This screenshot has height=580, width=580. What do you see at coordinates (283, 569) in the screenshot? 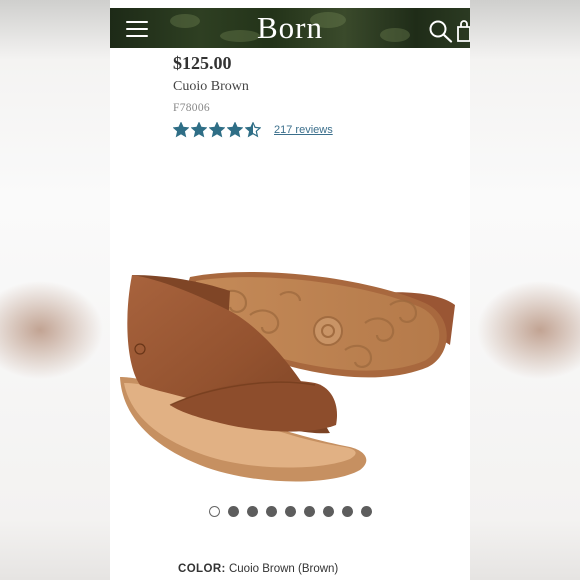
I see `color-value: Cuoio Brown (Brown)` at bounding box center [283, 569].